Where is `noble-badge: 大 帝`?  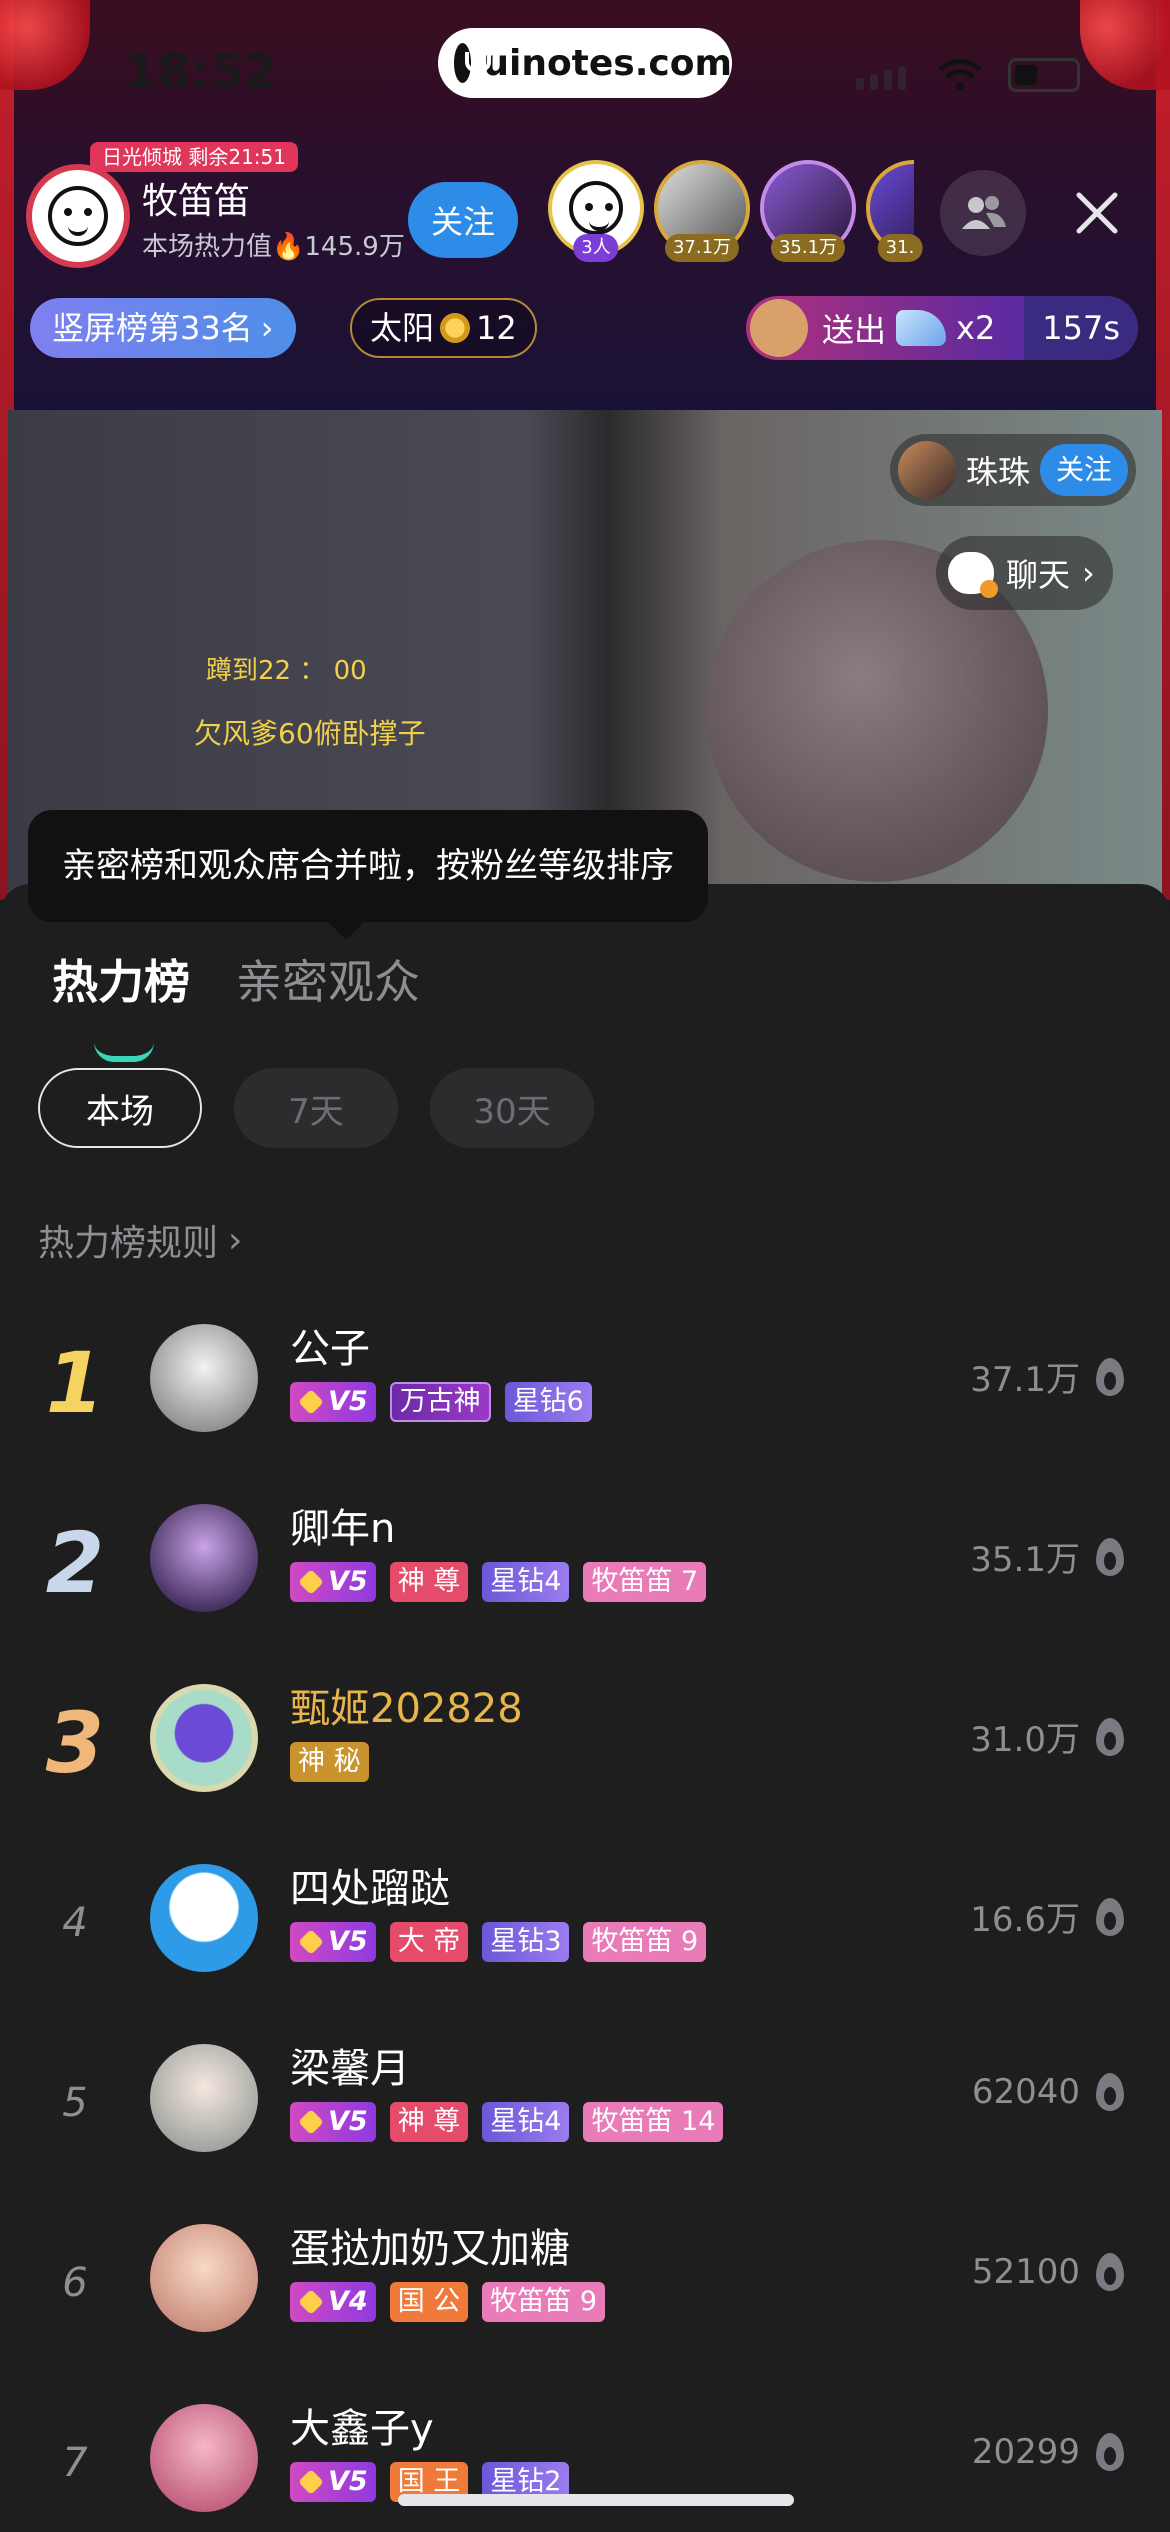
noble-badge: 大 帝 is located at coordinates (429, 1942).